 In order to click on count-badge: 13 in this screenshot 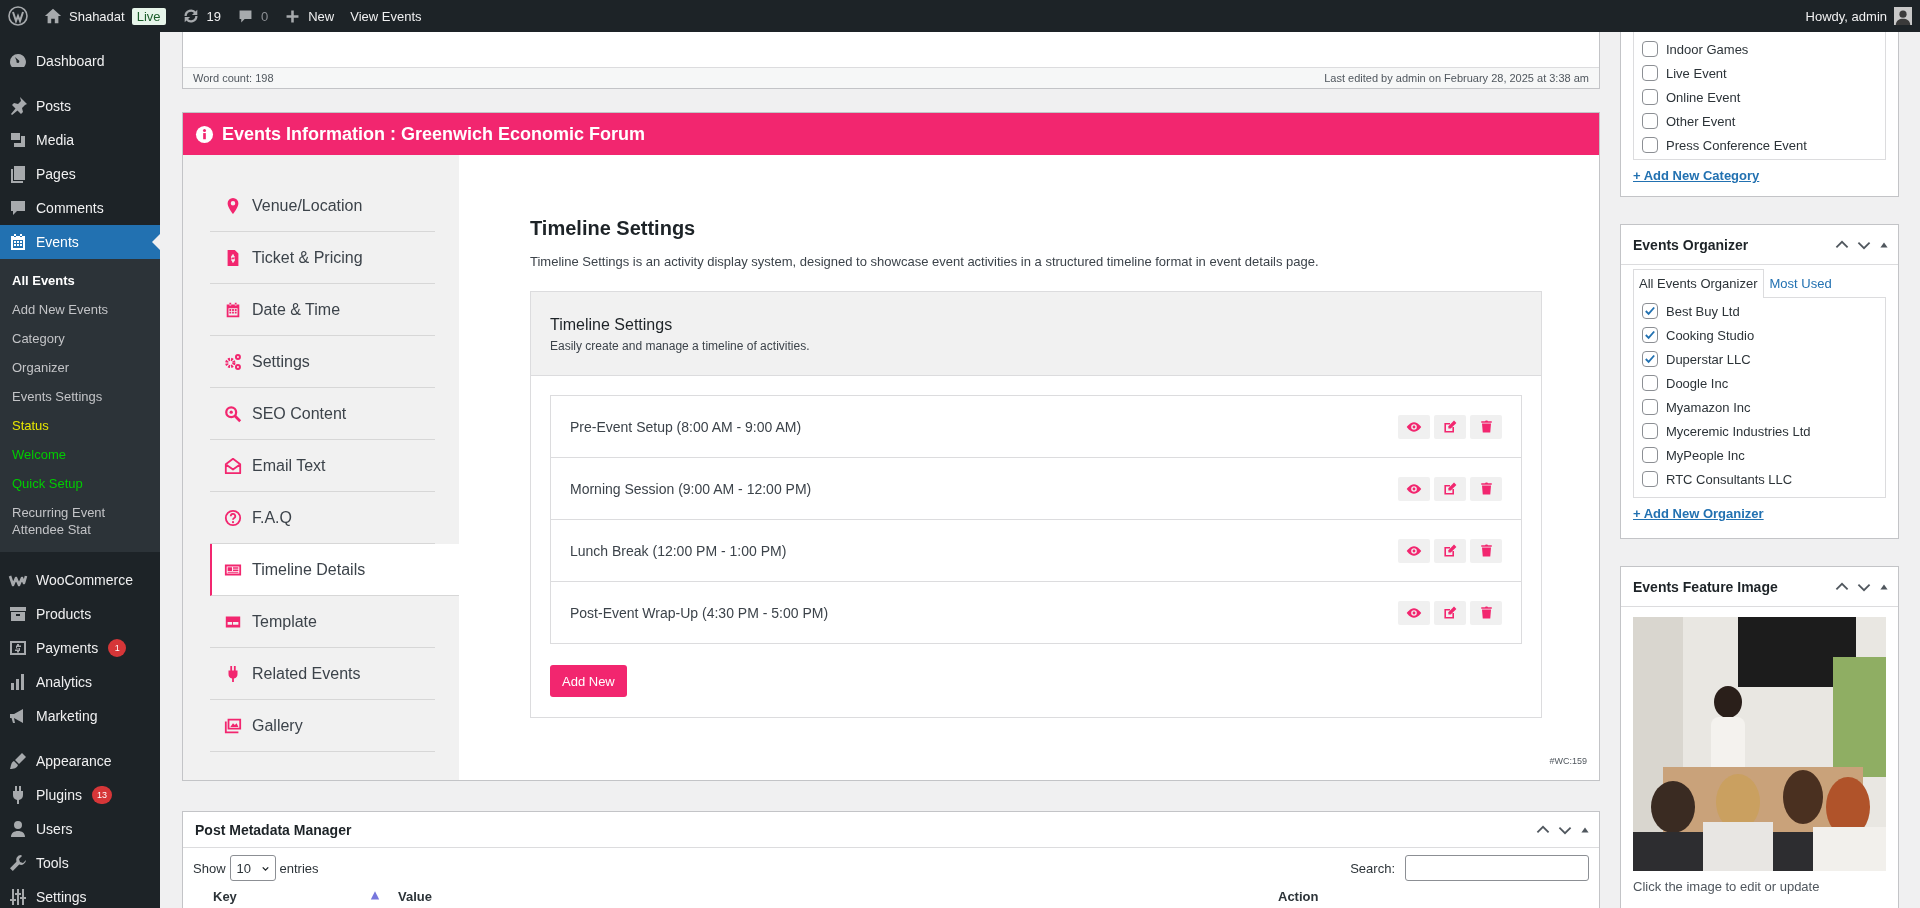, I will do `click(101, 795)`.